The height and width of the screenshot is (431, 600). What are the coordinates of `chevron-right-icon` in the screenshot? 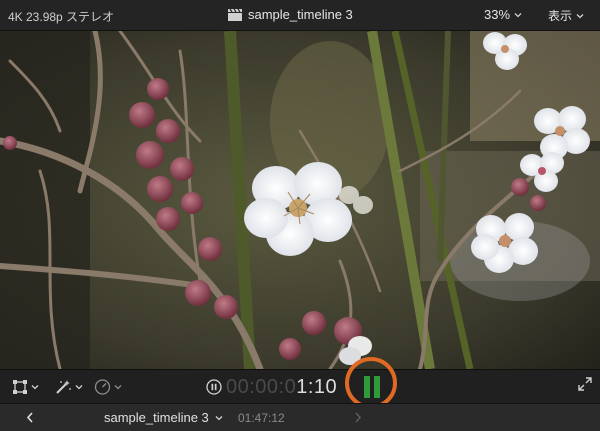 It's located at (358, 417).